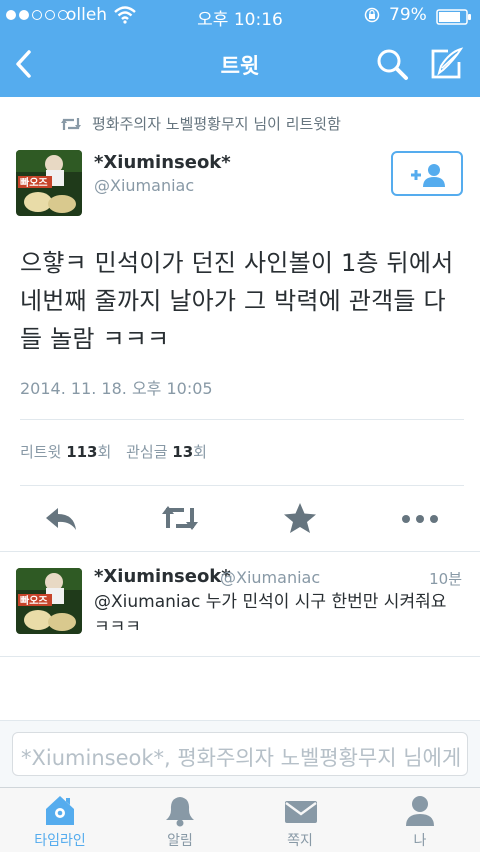 The width and height of the screenshot is (480, 852). I want to click on retweet-icon, so click(180, 518).